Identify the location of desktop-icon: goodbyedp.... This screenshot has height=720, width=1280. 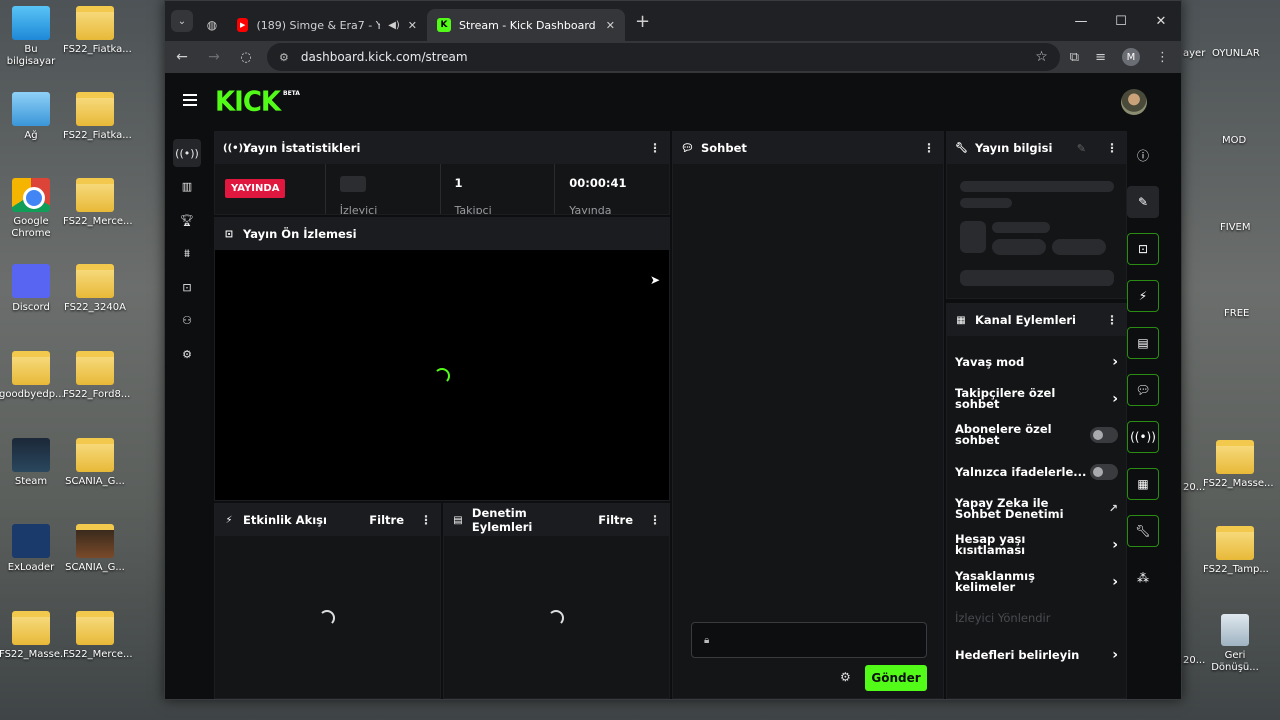
(32, 376).